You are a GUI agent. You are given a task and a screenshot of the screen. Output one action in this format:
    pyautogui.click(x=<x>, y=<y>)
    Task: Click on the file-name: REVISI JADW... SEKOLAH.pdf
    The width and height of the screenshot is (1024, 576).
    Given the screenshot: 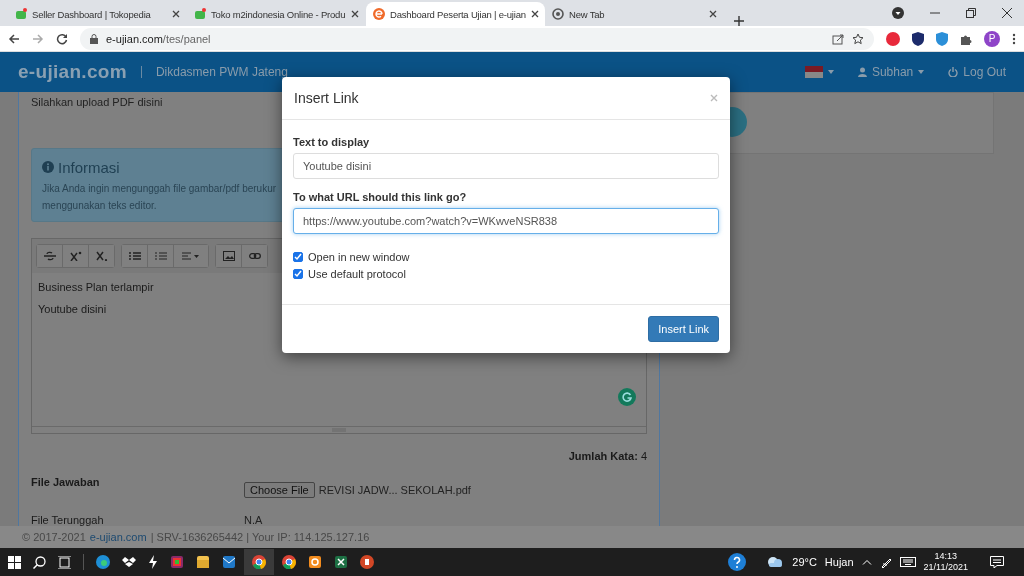 What is the action you would take?
    pyautogui.click(x=394, y=490)
    